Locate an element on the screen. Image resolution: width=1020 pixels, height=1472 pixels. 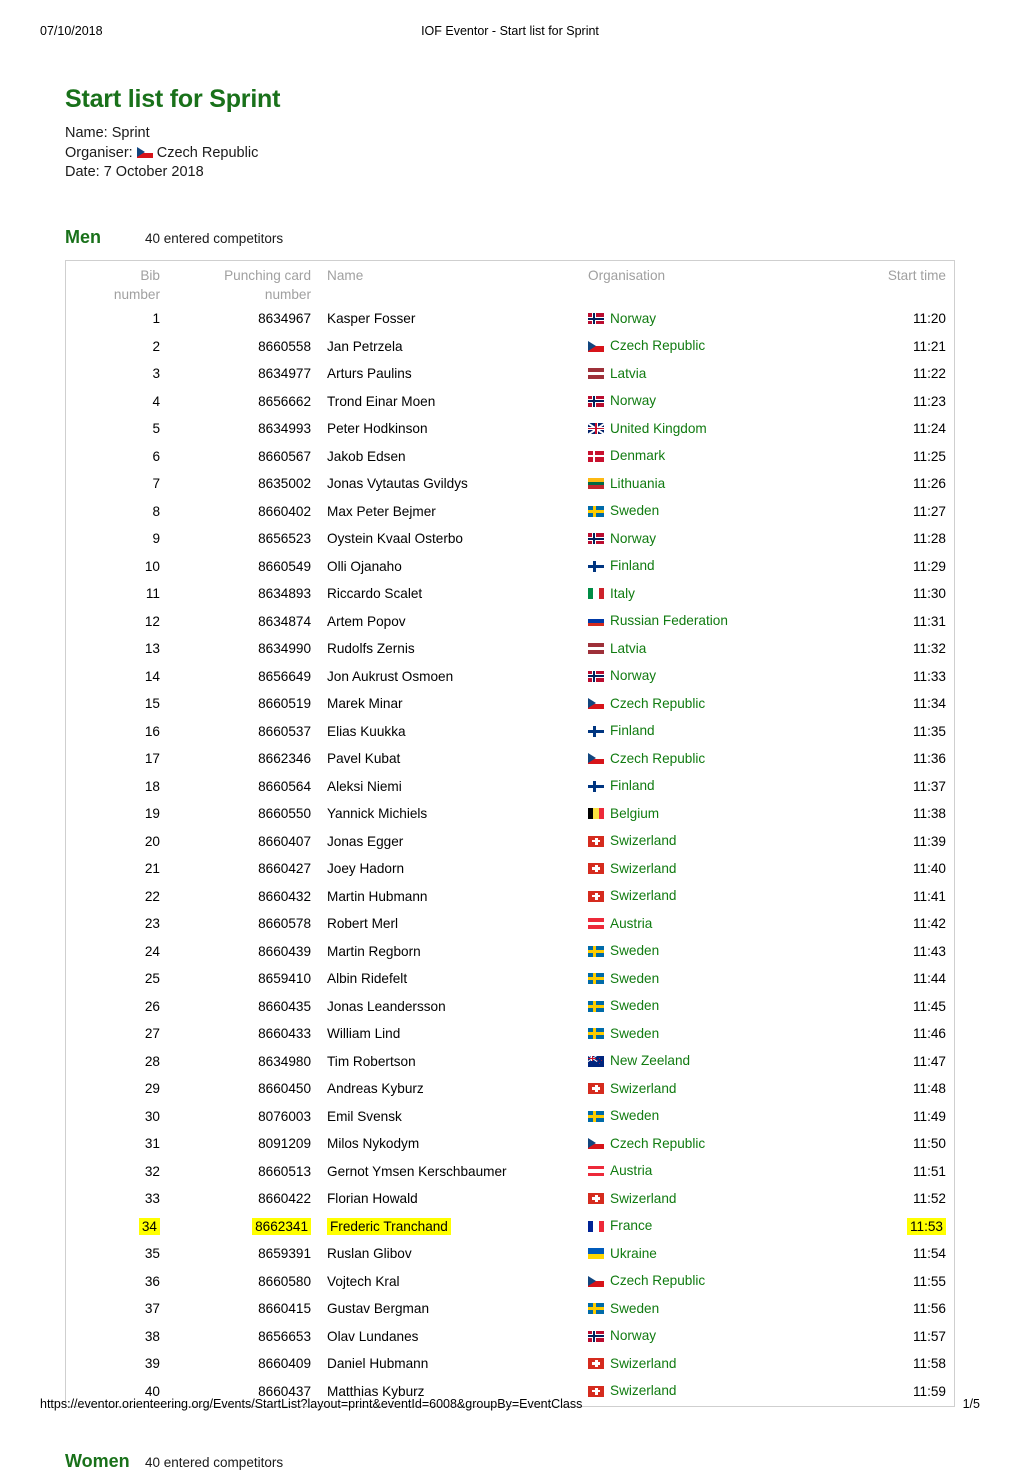
cell-bib-number: 29 is located at coordinates (152, 1089).